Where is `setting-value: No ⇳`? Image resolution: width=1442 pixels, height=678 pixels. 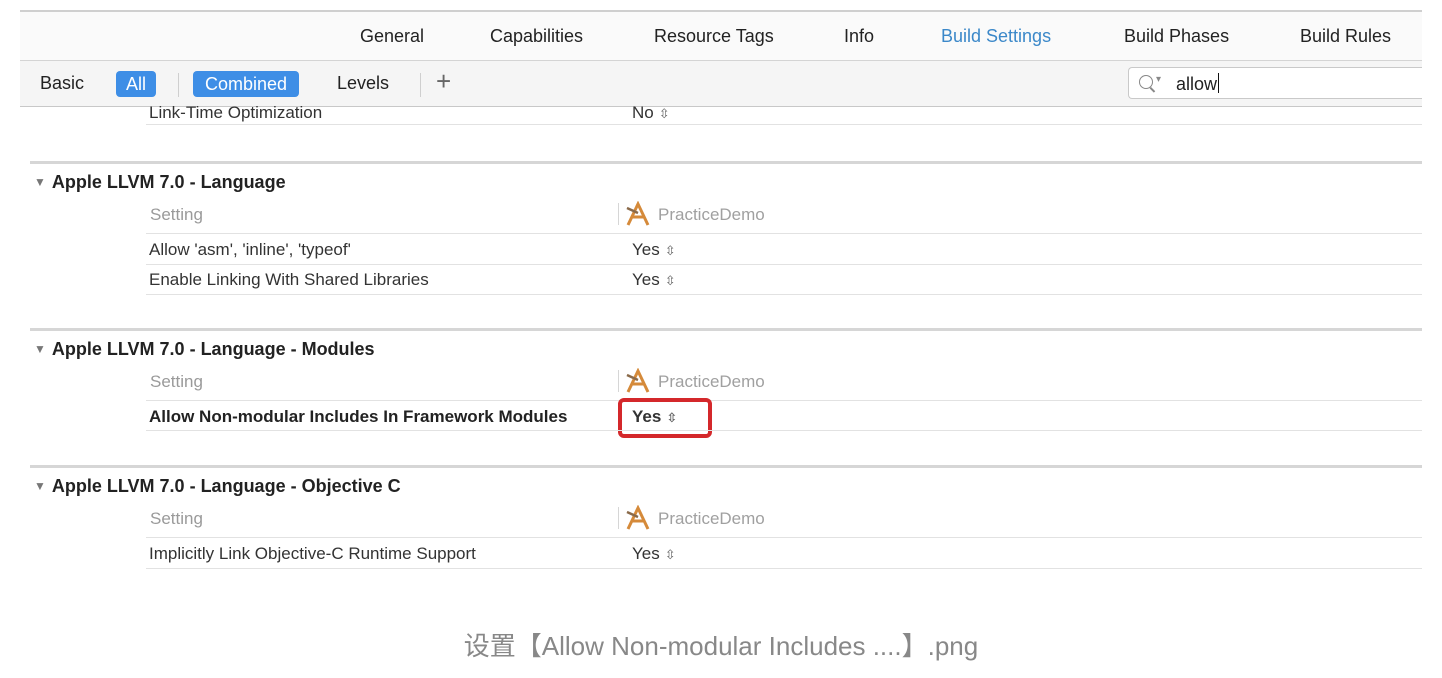
setting-value: No ⇳ is located at coordinates (651, 113).